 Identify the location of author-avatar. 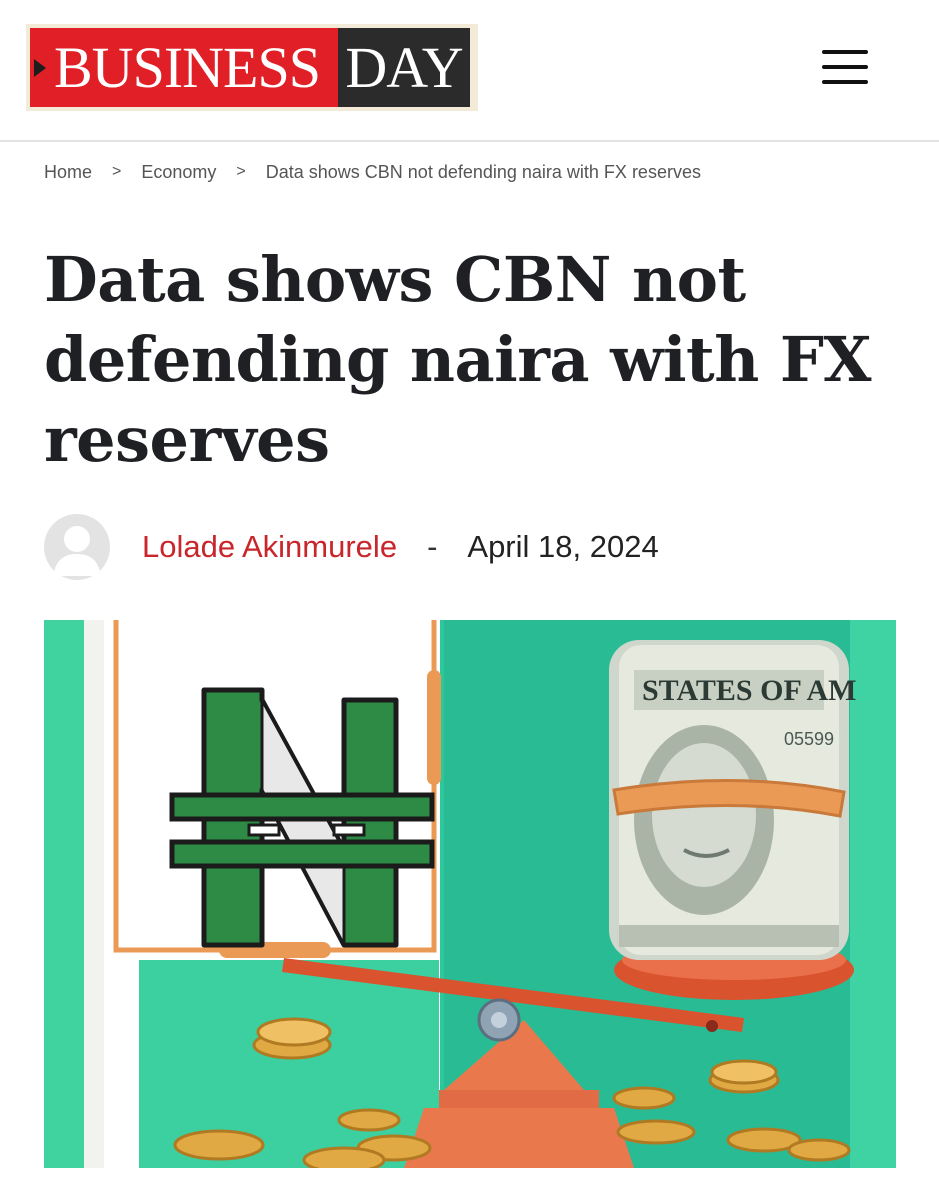
(77, 547).